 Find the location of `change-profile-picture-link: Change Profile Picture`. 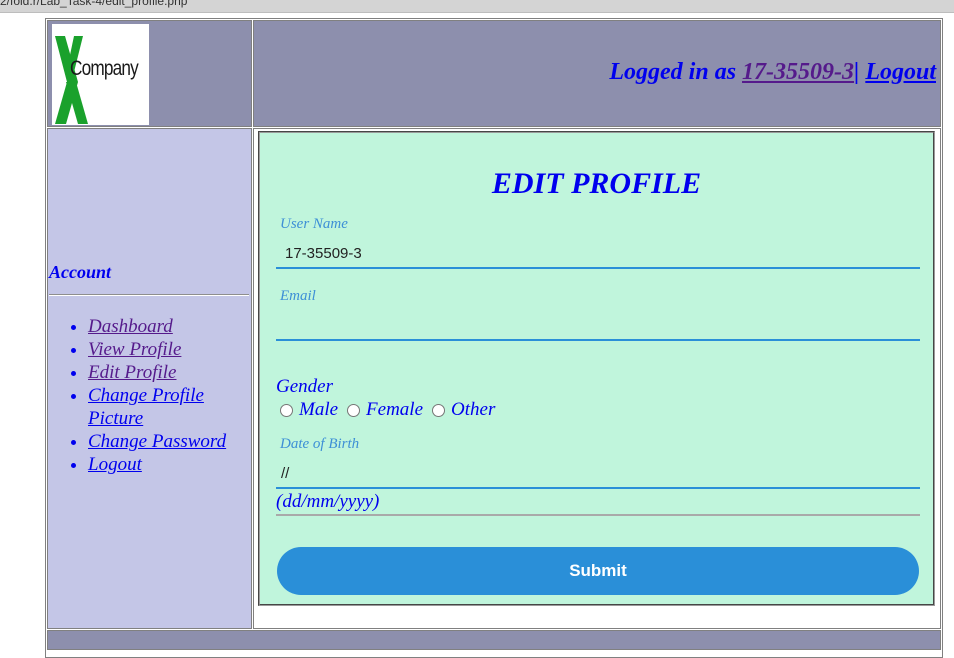

change-profile-picture-link: Change Profile Picture is located at coordinates (146, 407).